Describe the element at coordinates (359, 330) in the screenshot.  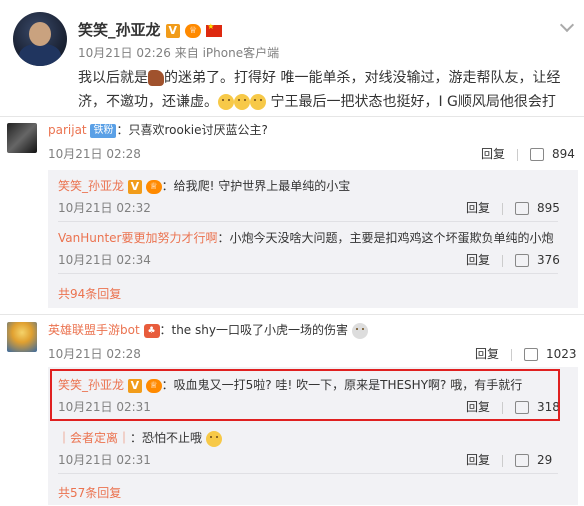
I see `dizzy-emoji-icon` at that location.